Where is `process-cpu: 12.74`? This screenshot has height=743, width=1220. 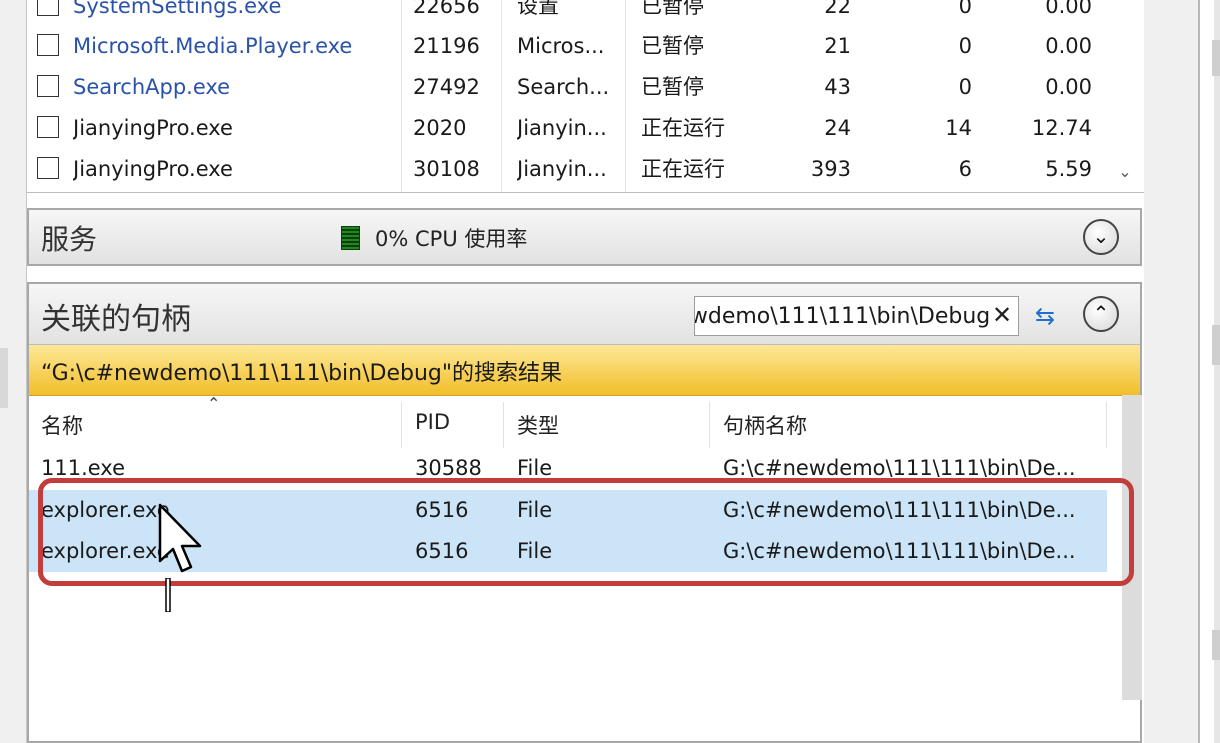 process-cpu: 12.74 is located at coordinates (1061, 128).